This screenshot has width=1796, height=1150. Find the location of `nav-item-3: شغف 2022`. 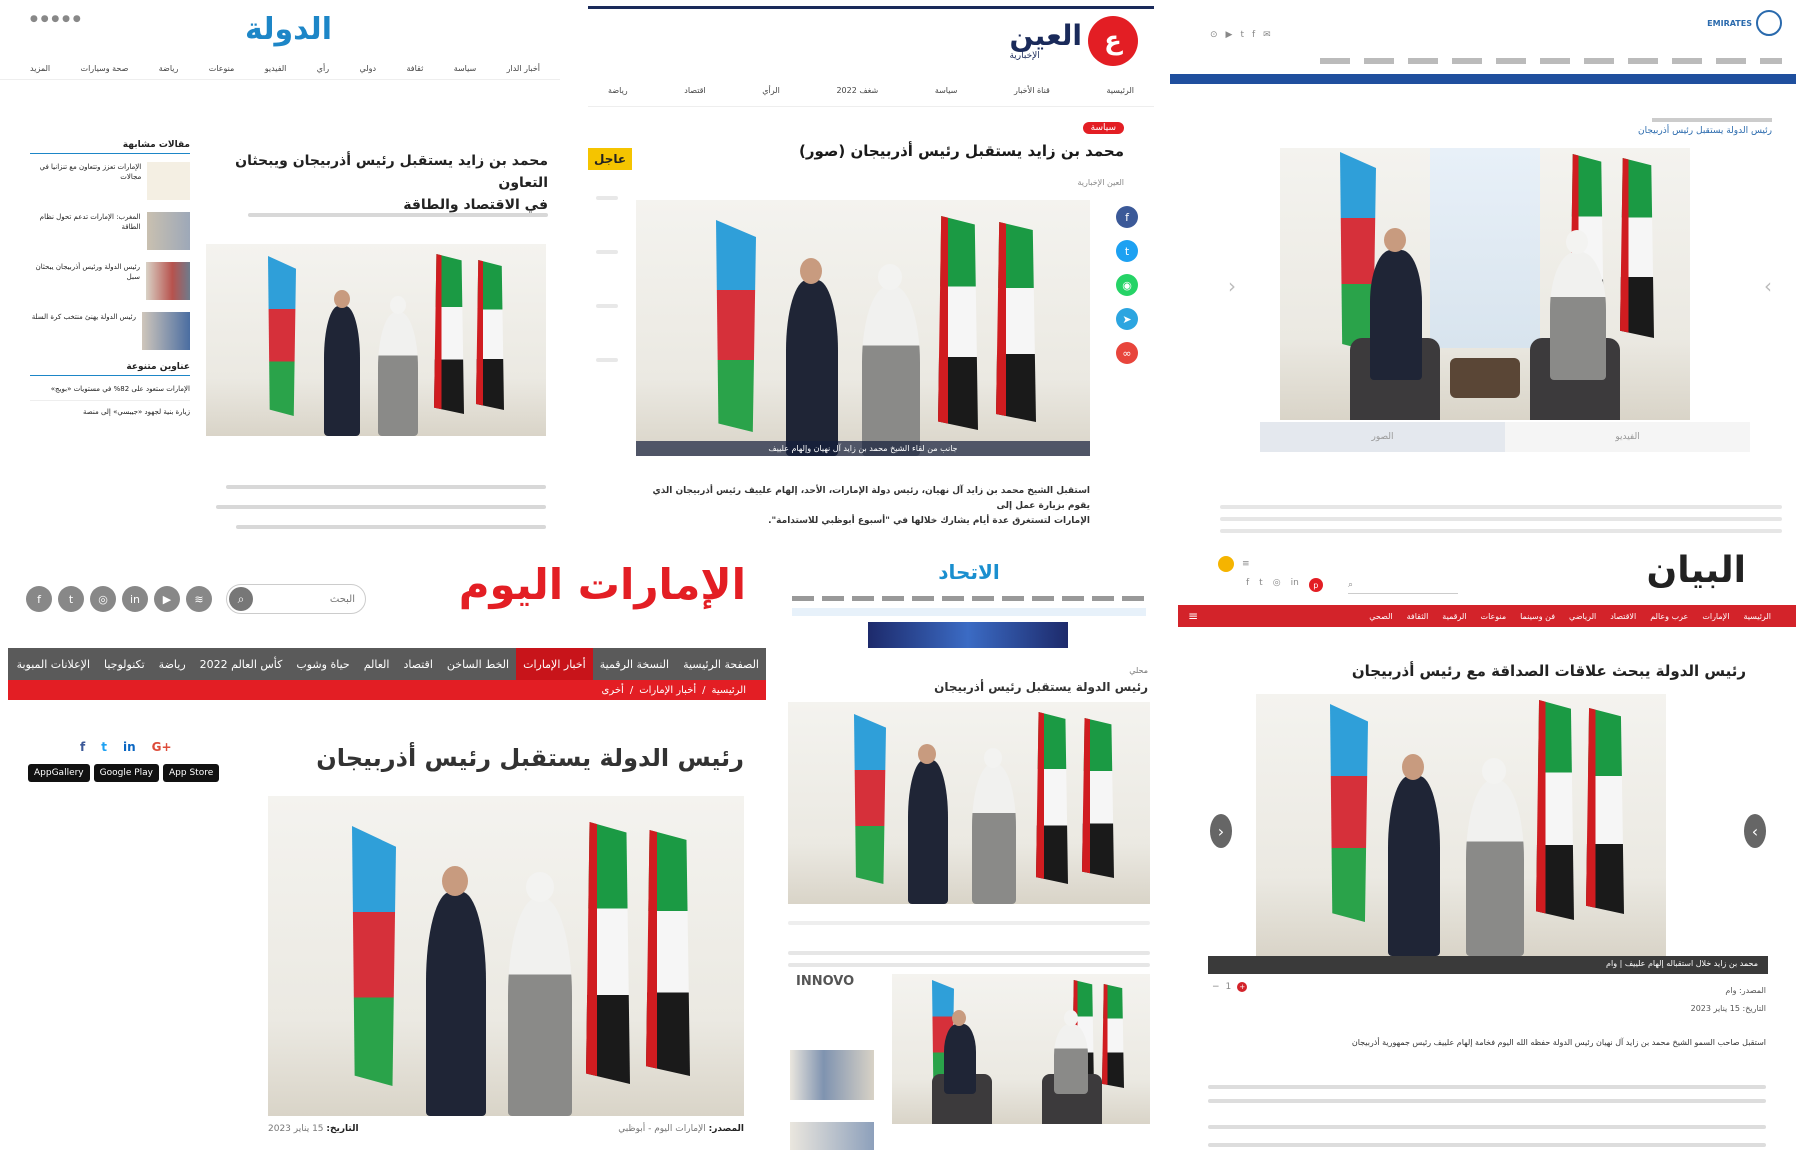

nav-item-3: شغف 2022 is located at coordinates (857, 90).